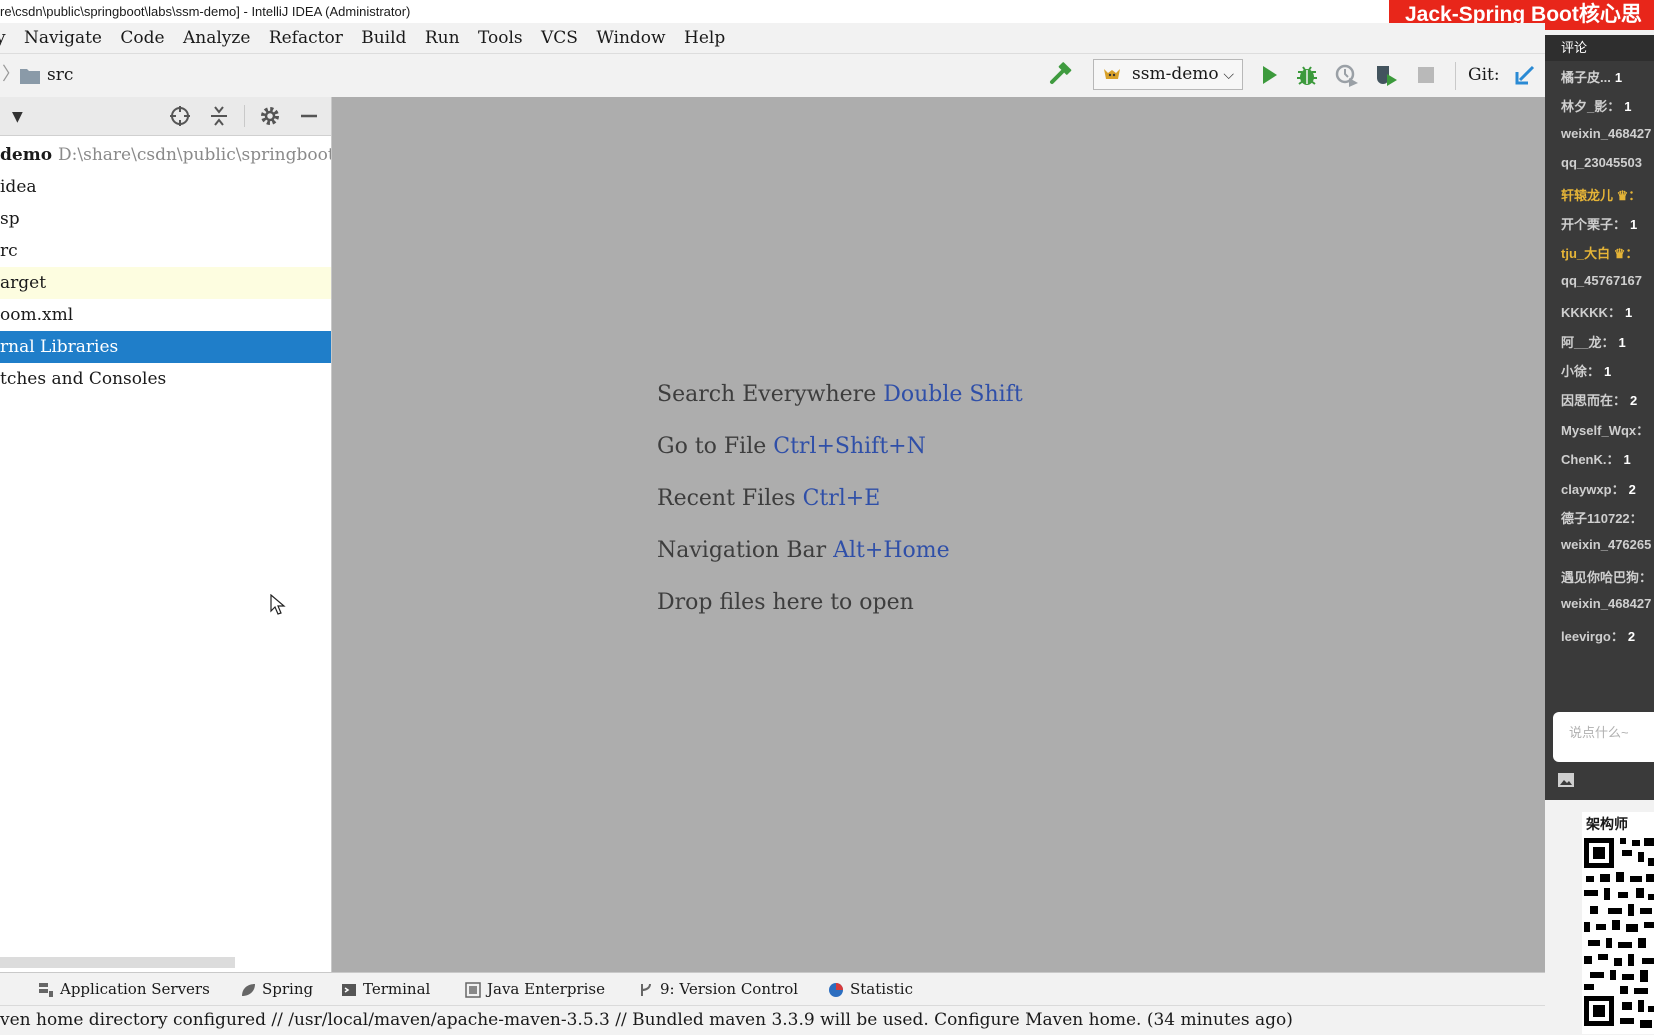 This screenshot has width=1654, height=1035. I want to click on java-enterprise-icon, so click(473, 990).